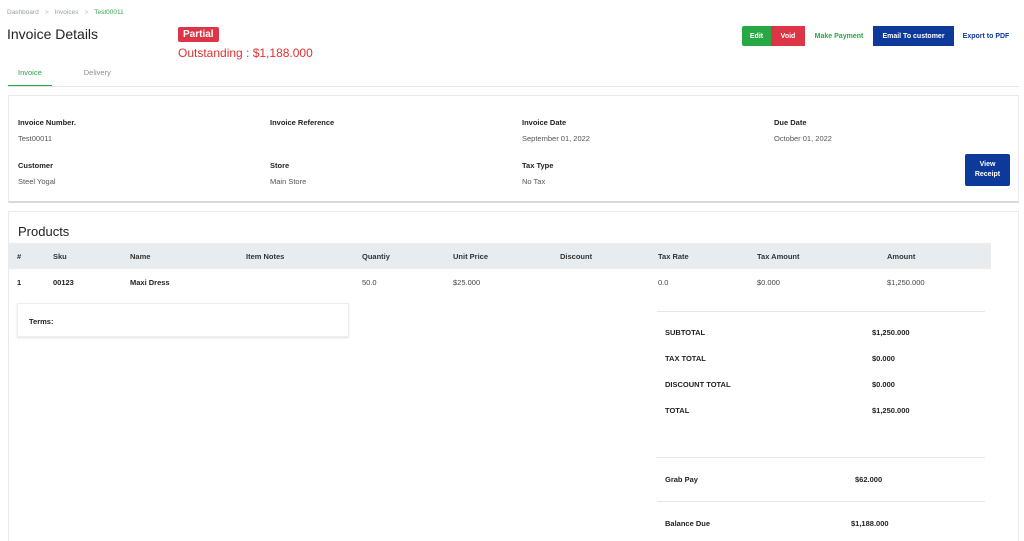  Describe the element at coordinates (986, 36) in the screenshot. I see `export-pdf-button: Export to PDF` at that location.